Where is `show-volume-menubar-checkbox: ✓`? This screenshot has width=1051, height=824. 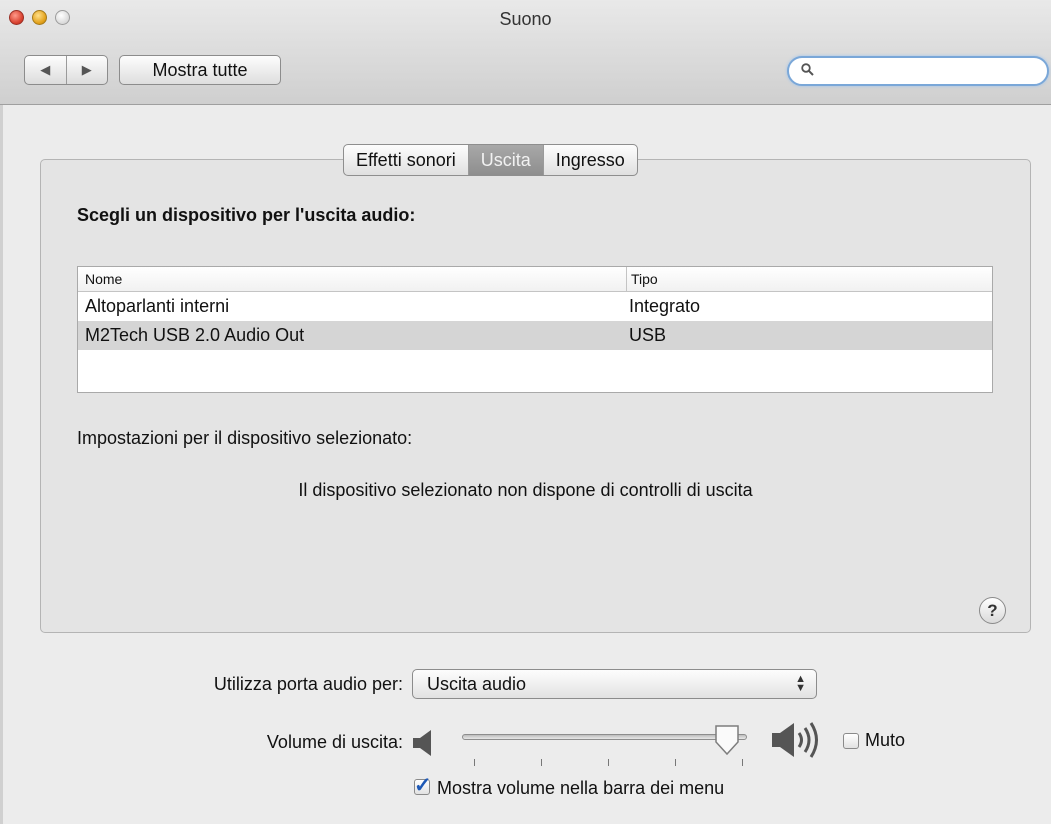 show-volume-menubar-checkbox: ✓ is located at coordinates (423, 785).